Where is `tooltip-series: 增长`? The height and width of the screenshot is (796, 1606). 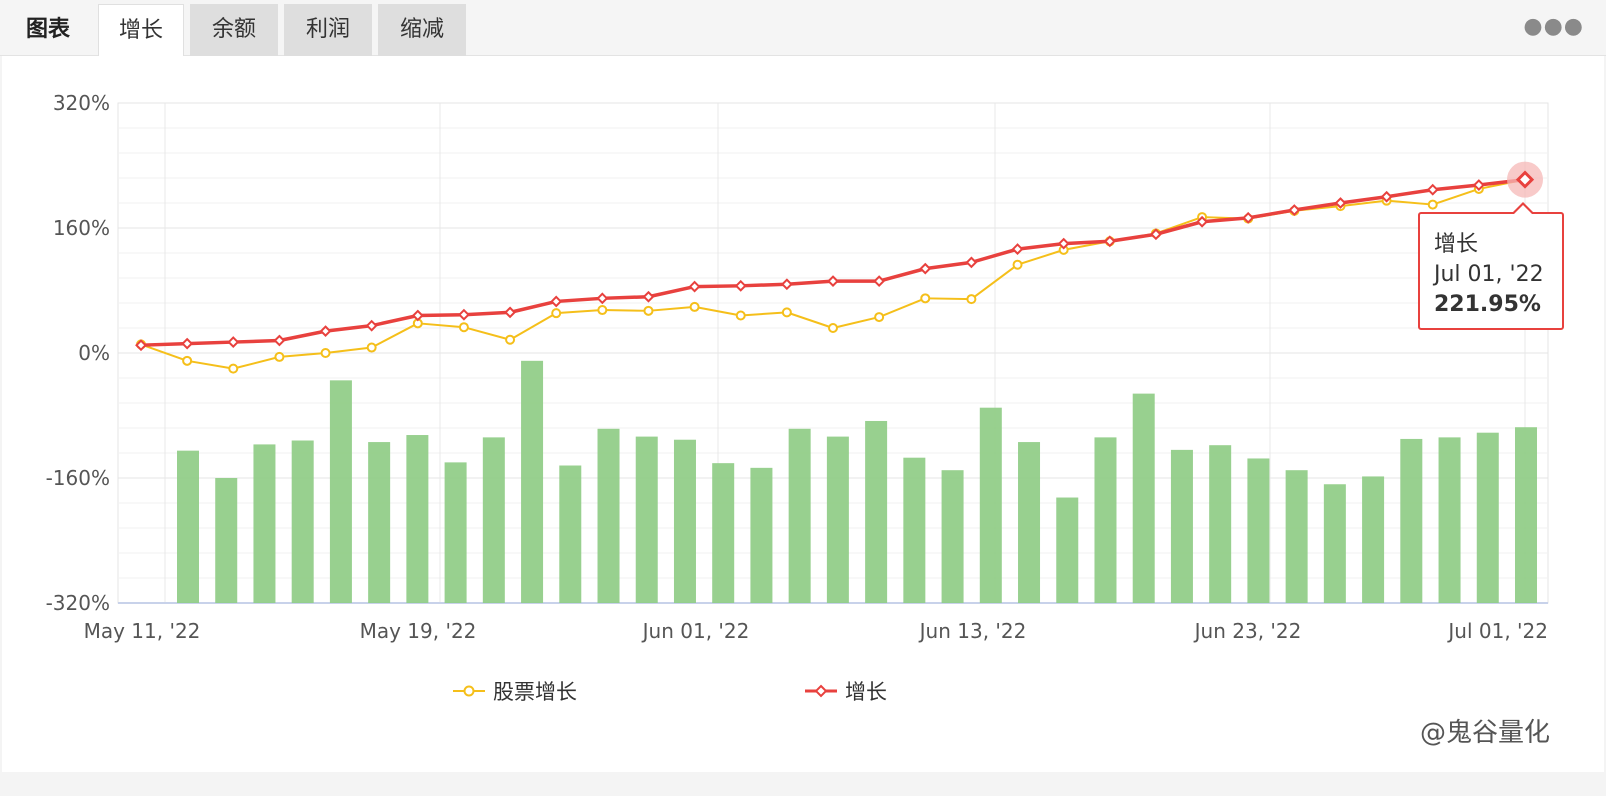 tooltip-series: 增长 is located at coordinates (1456, 244).